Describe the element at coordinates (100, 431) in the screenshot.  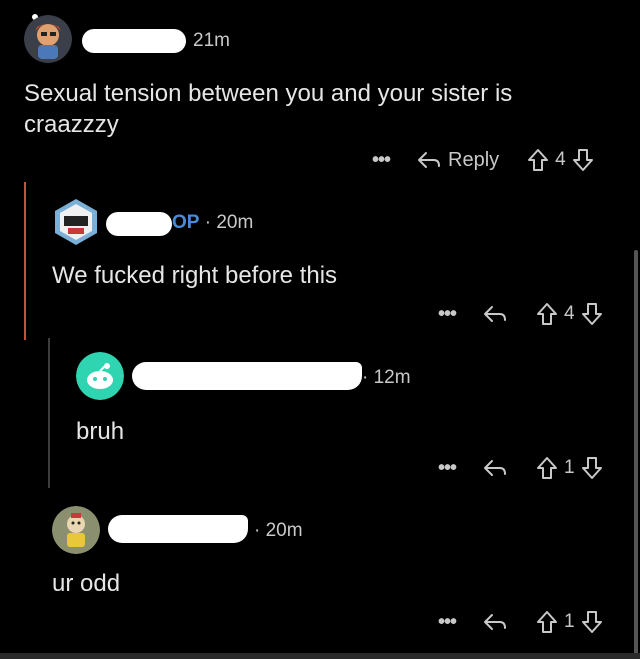
I see `comment-body: bruh` at that location.